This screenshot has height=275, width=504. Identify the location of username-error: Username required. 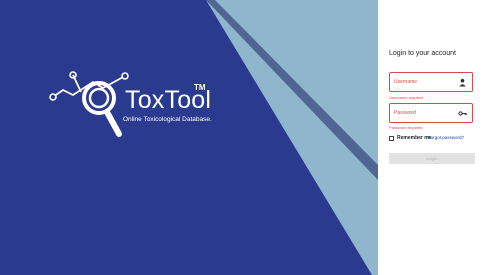
(406, 97).